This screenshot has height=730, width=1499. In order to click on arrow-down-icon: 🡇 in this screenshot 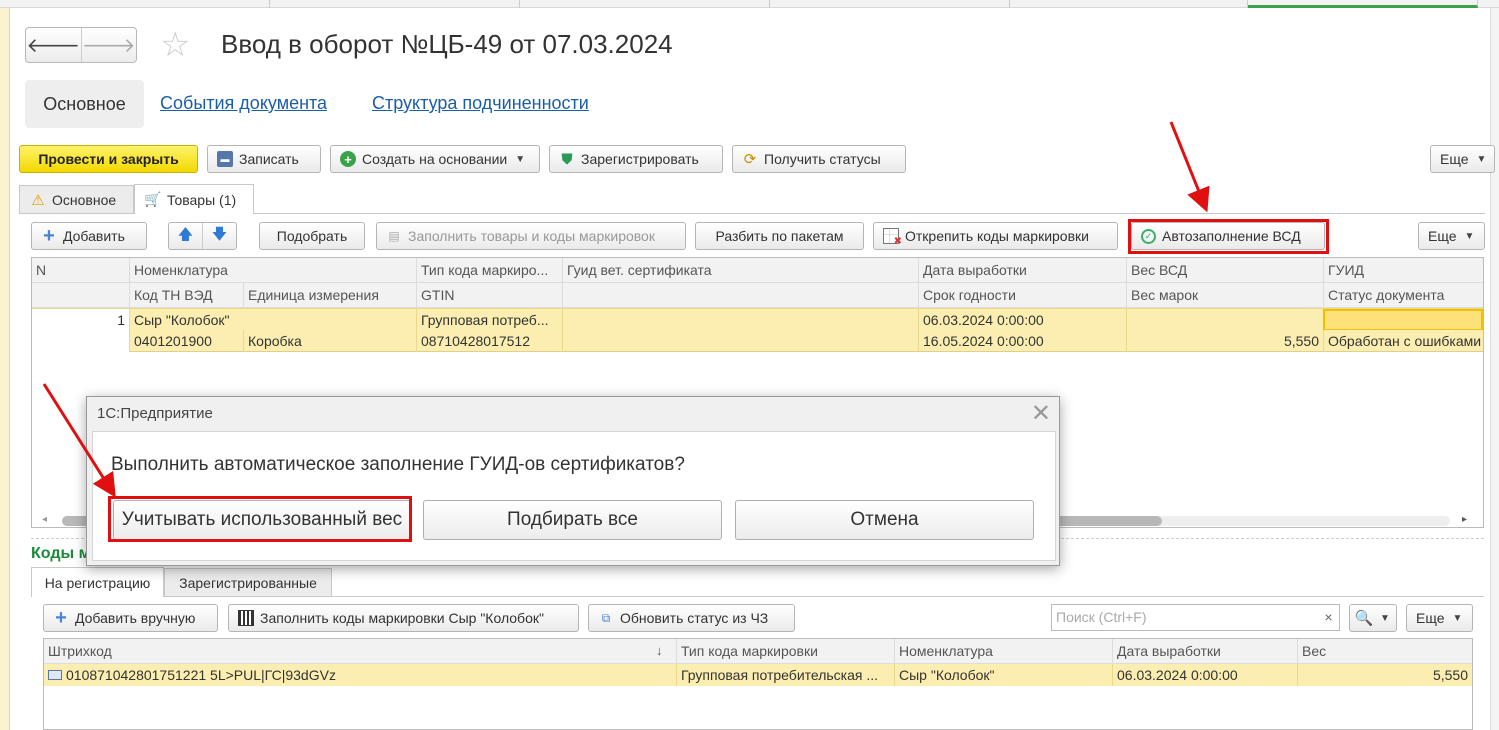, I will do `click(219, 236)`.